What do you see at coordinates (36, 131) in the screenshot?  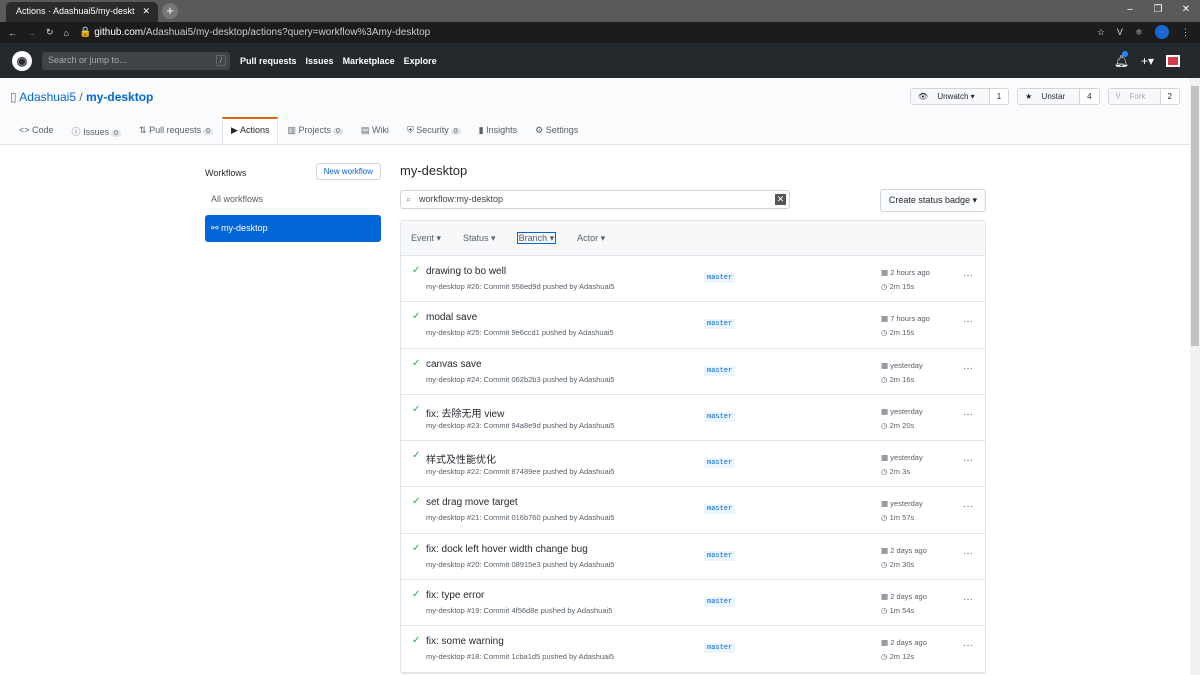 I see `tab-code: <> Code` at bounding box center [36, 131].